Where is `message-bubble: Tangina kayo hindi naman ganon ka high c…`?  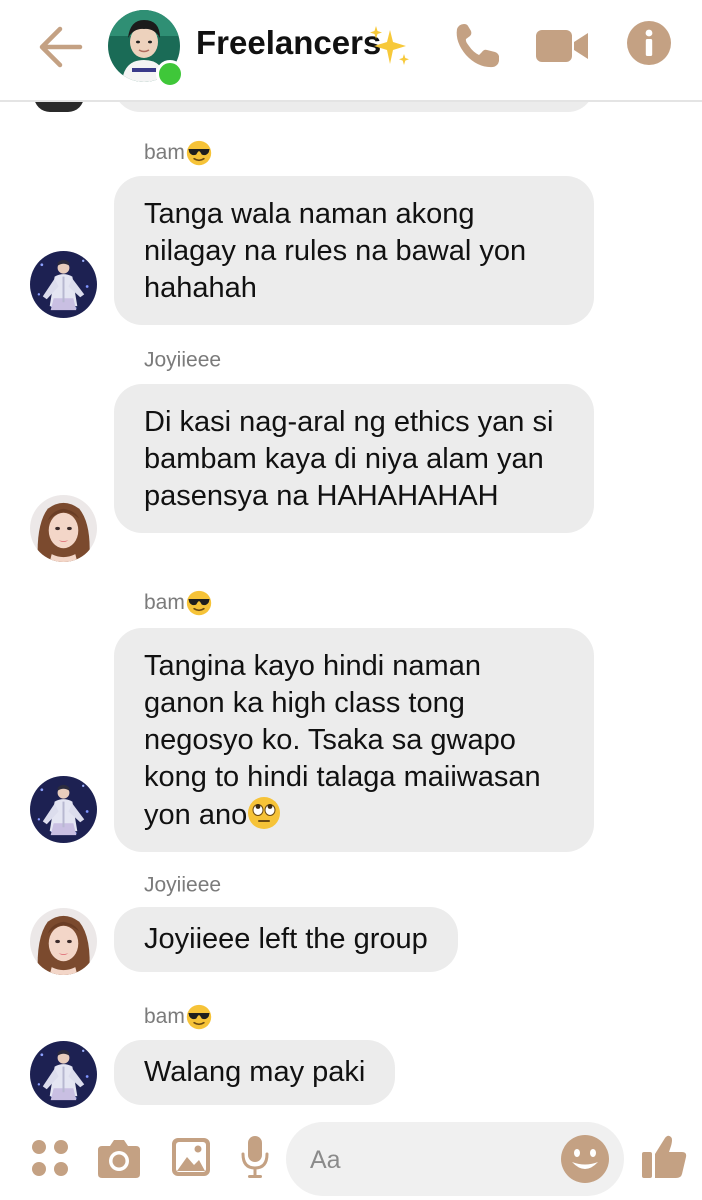
message-bubble: Tangina kayo hindi naman ganon ka high c… is located at coordinates (354, 740).